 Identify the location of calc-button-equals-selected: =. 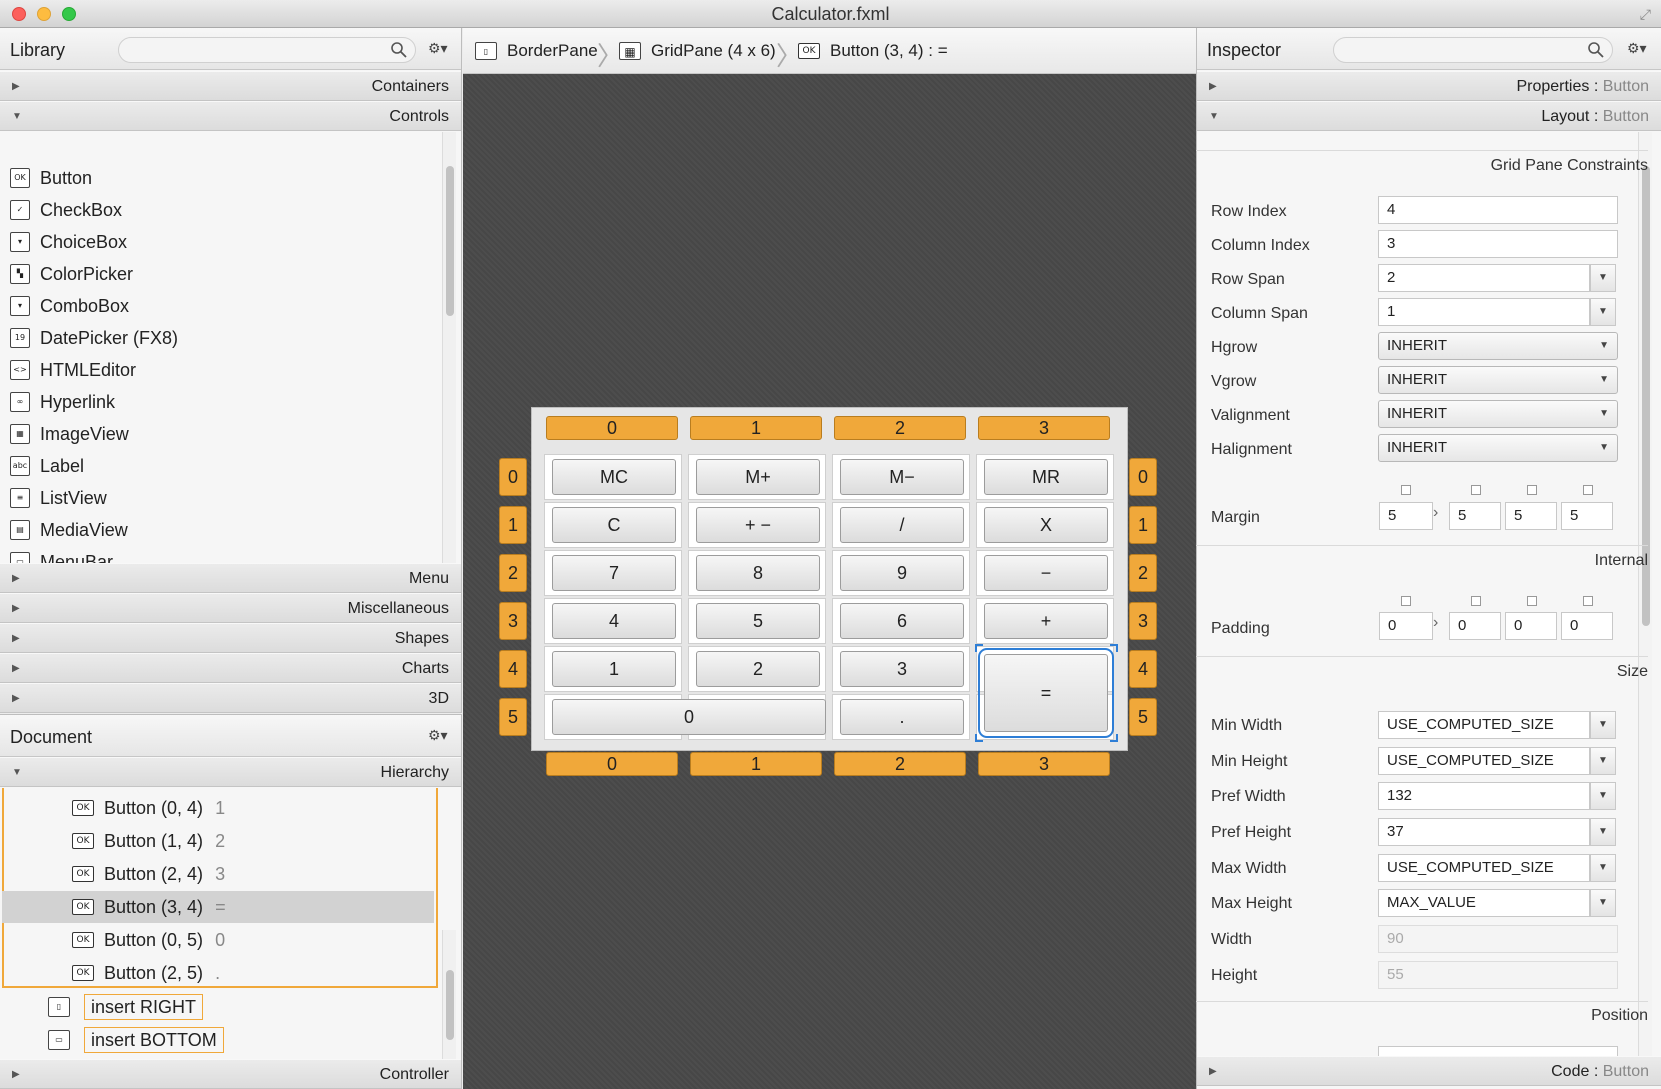
(1046, 693).